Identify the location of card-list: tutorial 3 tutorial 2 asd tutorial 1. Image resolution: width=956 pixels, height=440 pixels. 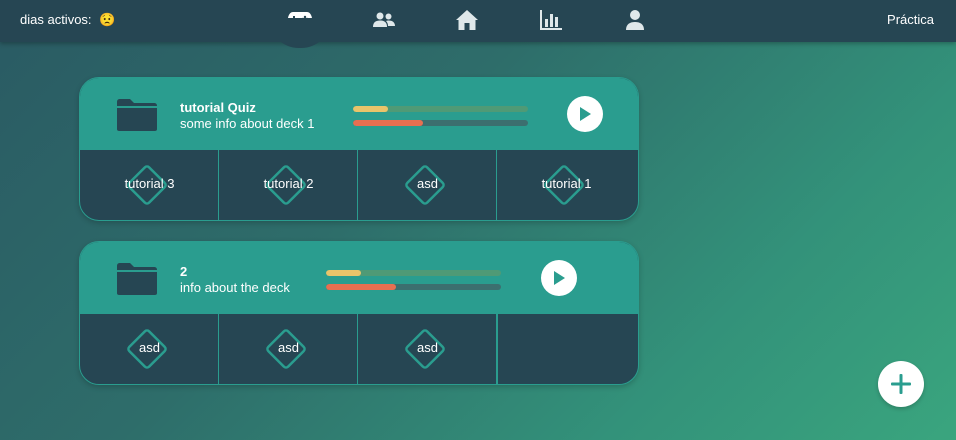
(359, 185).